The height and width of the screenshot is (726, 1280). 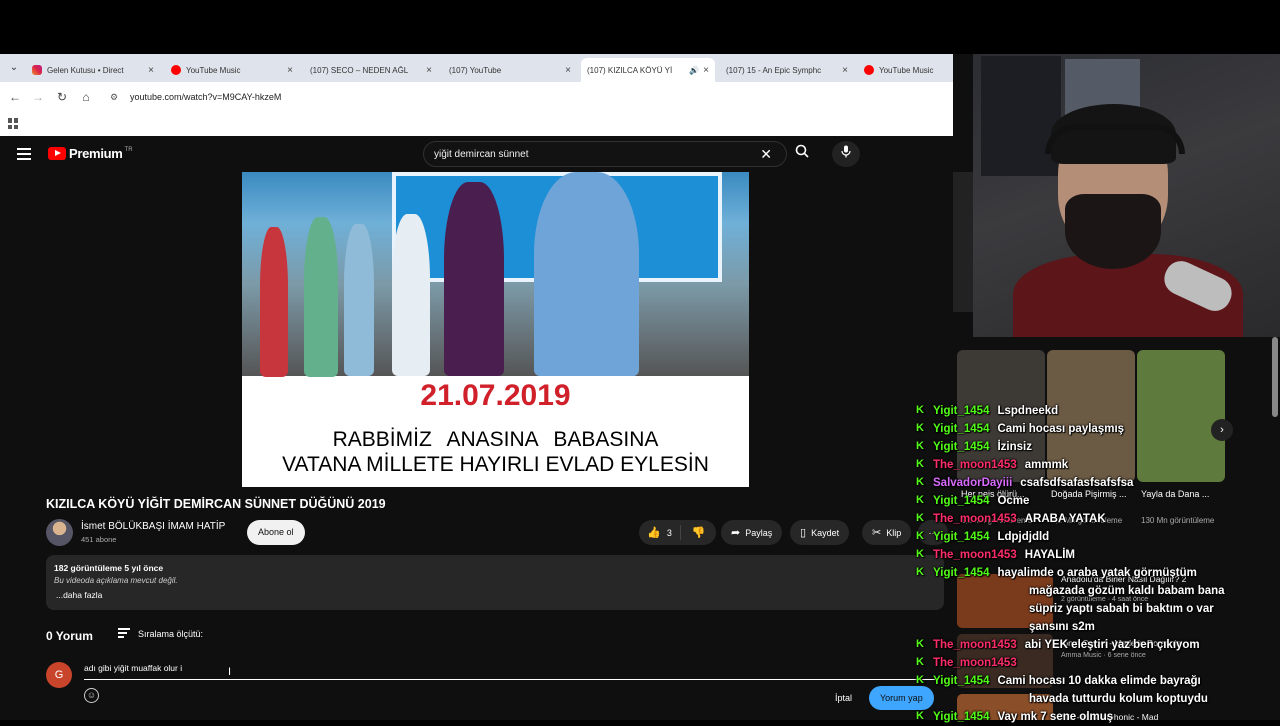 What do you see at coordinates (1023, 537) in the screenshot?
I see `chat-text: Ldpjdjdld` at bounding box center [1023, 537].